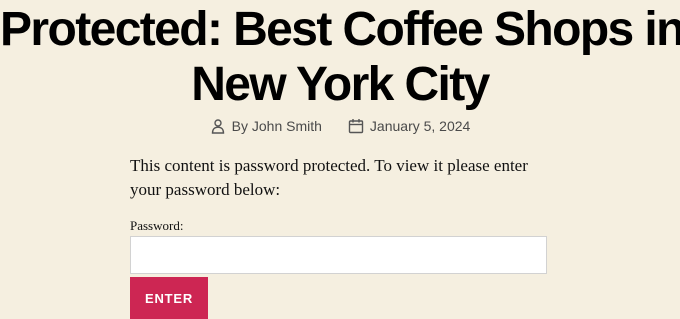 The height and width of the screenshot is (319, 680). I want to click on post-author: By John Smith, so click(266, 126).